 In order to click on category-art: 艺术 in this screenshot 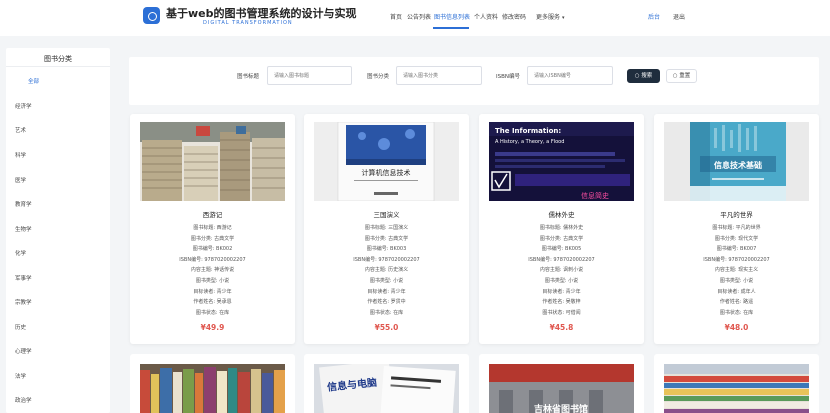, I will do `click(20, 130)`.